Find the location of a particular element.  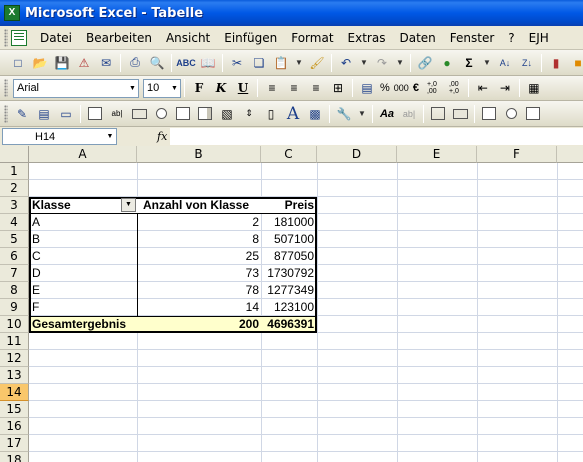

column-header-a: A is located at coordinates (83, 154).